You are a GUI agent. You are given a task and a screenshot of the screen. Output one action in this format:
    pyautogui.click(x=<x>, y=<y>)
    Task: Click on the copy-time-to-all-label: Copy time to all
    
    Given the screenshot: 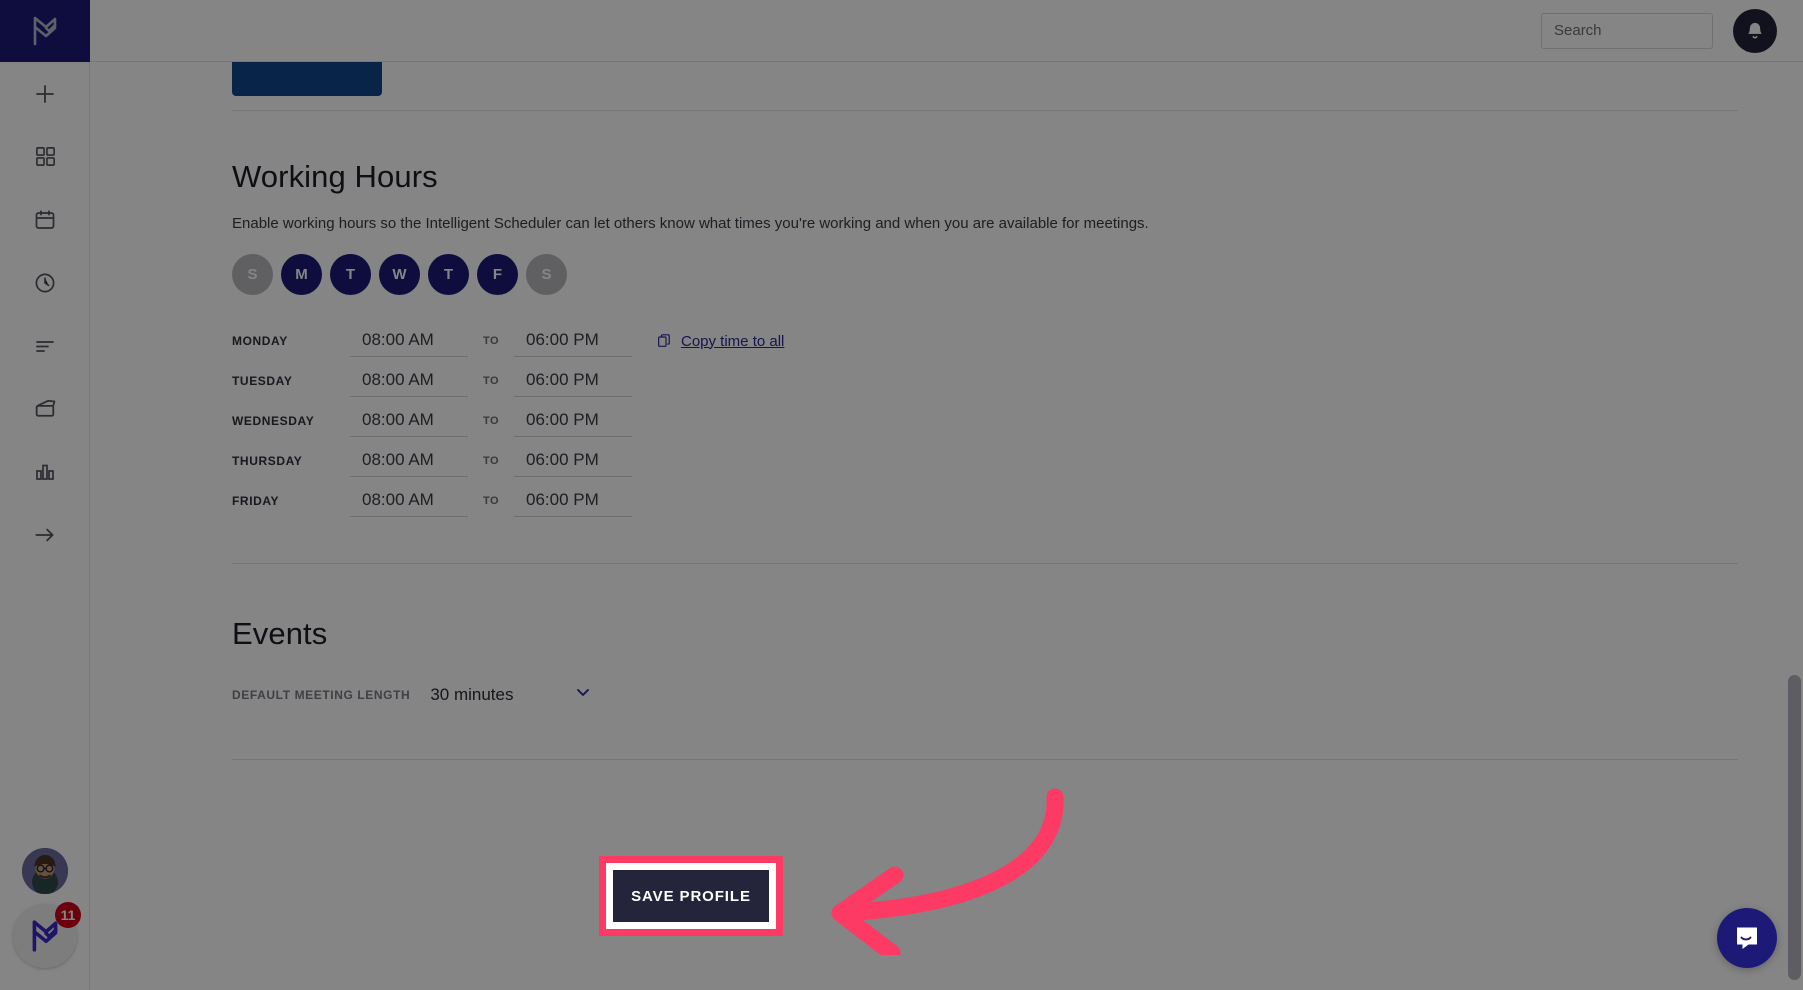 What is the action you would take?
    pyautogui.click(x=733, y=341)
    